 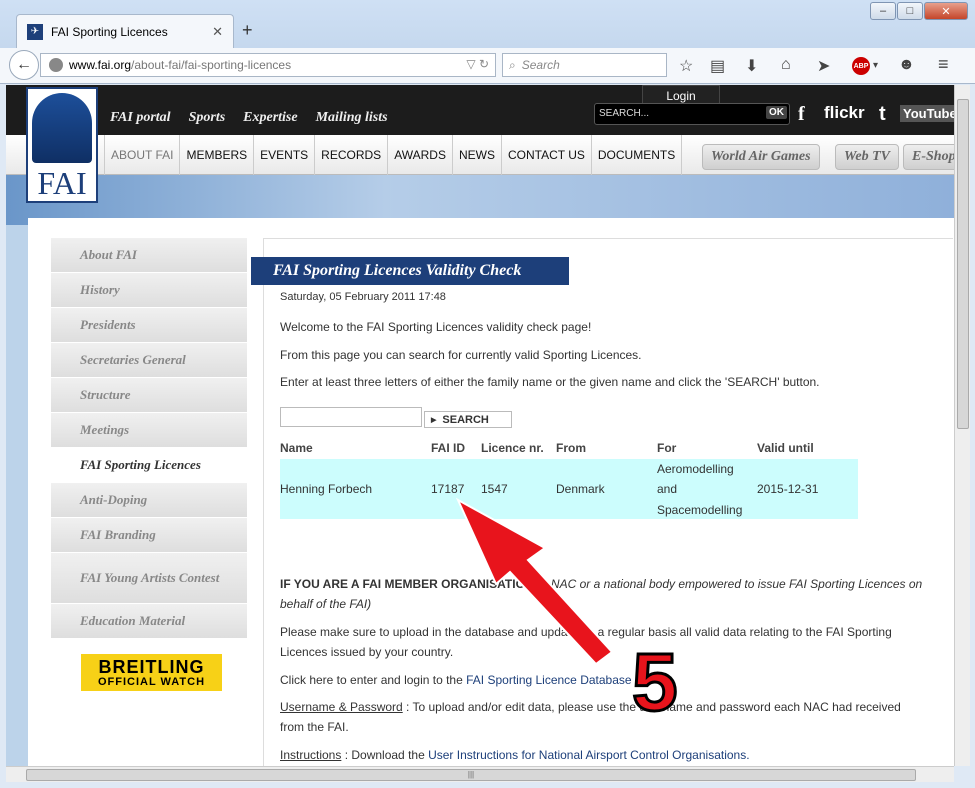 What do you see at coordinates (882, 114) in the screenshot?
I see `twitter-icon: t` at bounding box center [882, 114].